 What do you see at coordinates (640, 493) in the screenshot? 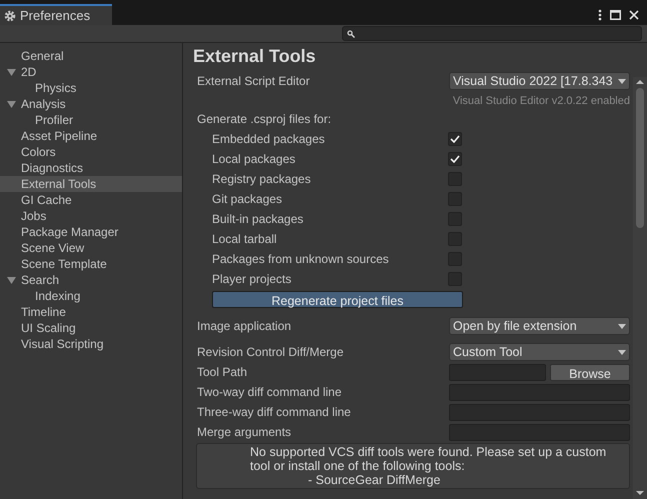
I see `scroll-down-icon` at bounding box center [640, 493].